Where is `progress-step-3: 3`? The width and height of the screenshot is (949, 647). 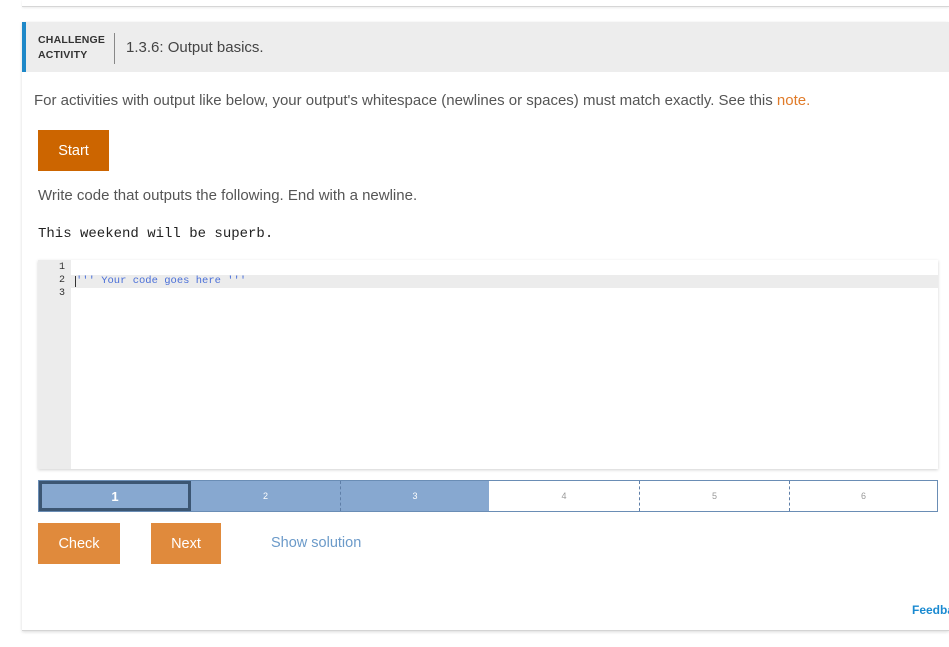 progress-step-3: 3 is located at coordinates (414, 496).